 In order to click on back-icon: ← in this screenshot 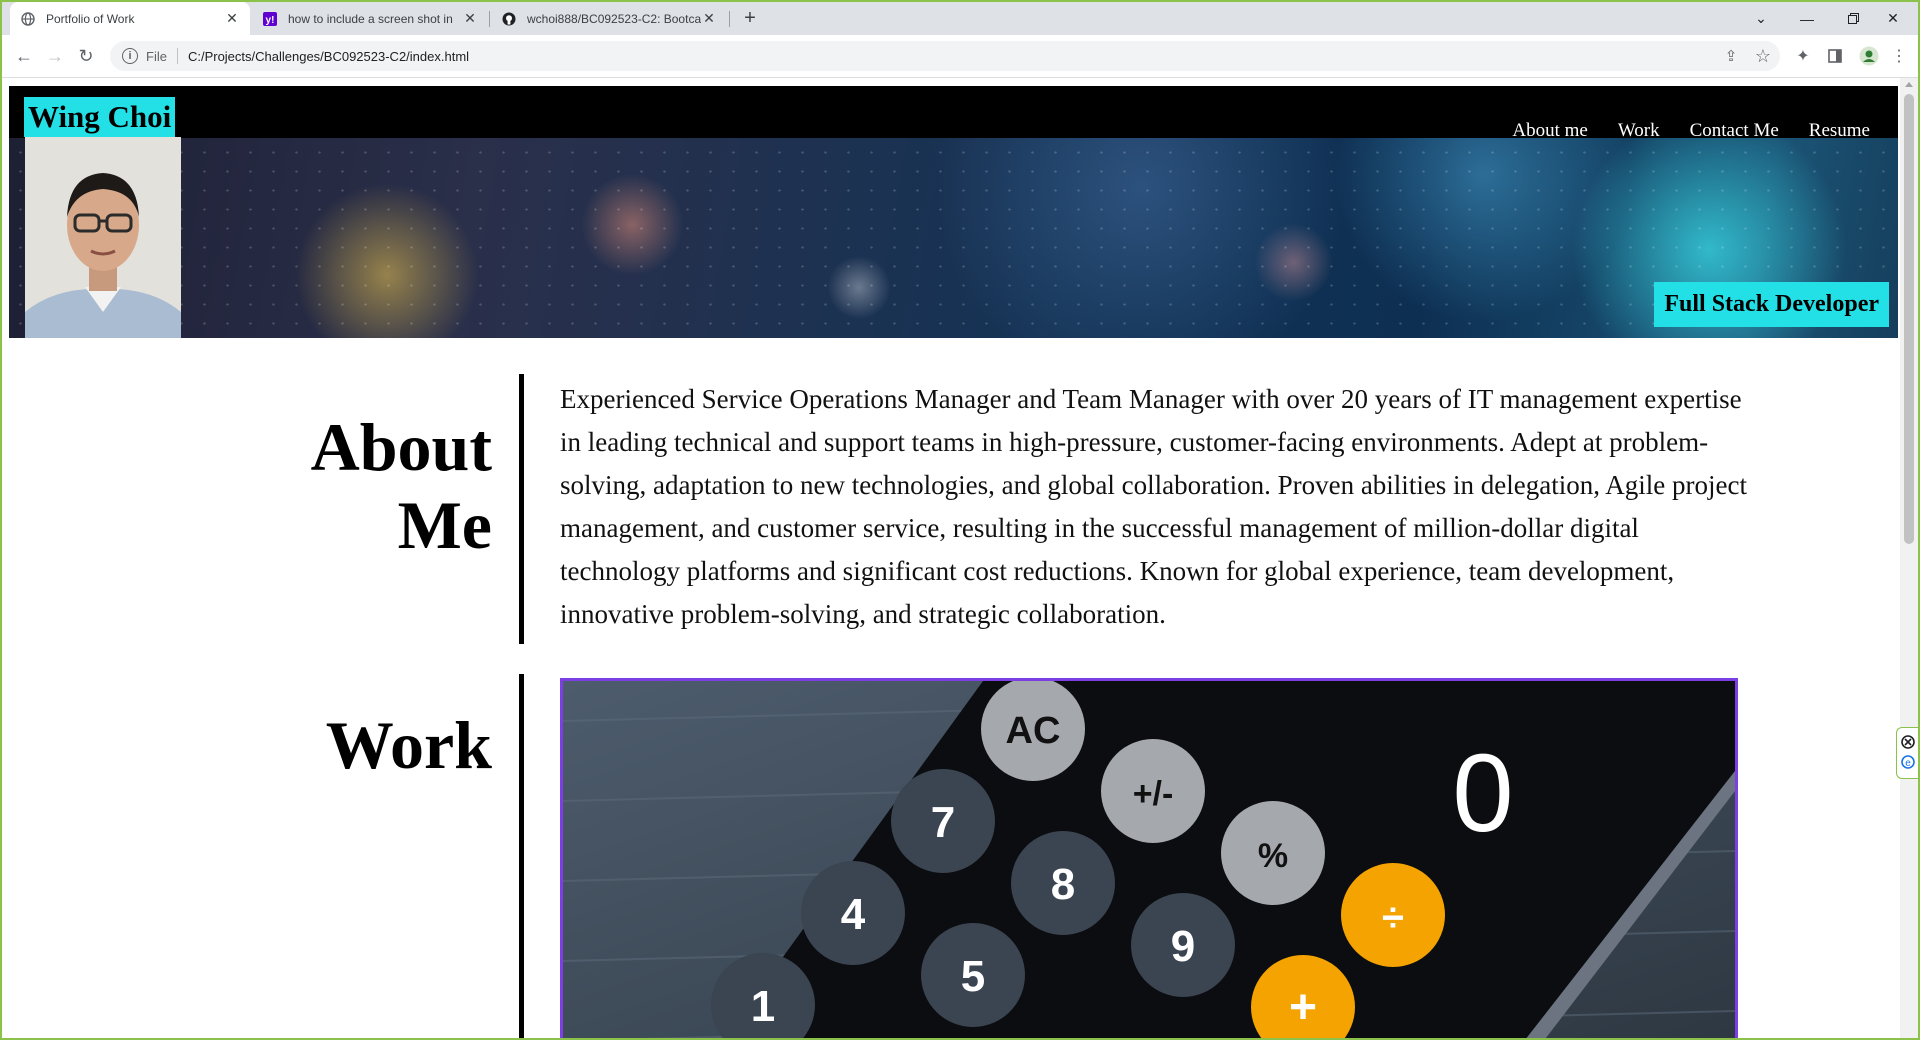, I will do `click(24, 56)`.